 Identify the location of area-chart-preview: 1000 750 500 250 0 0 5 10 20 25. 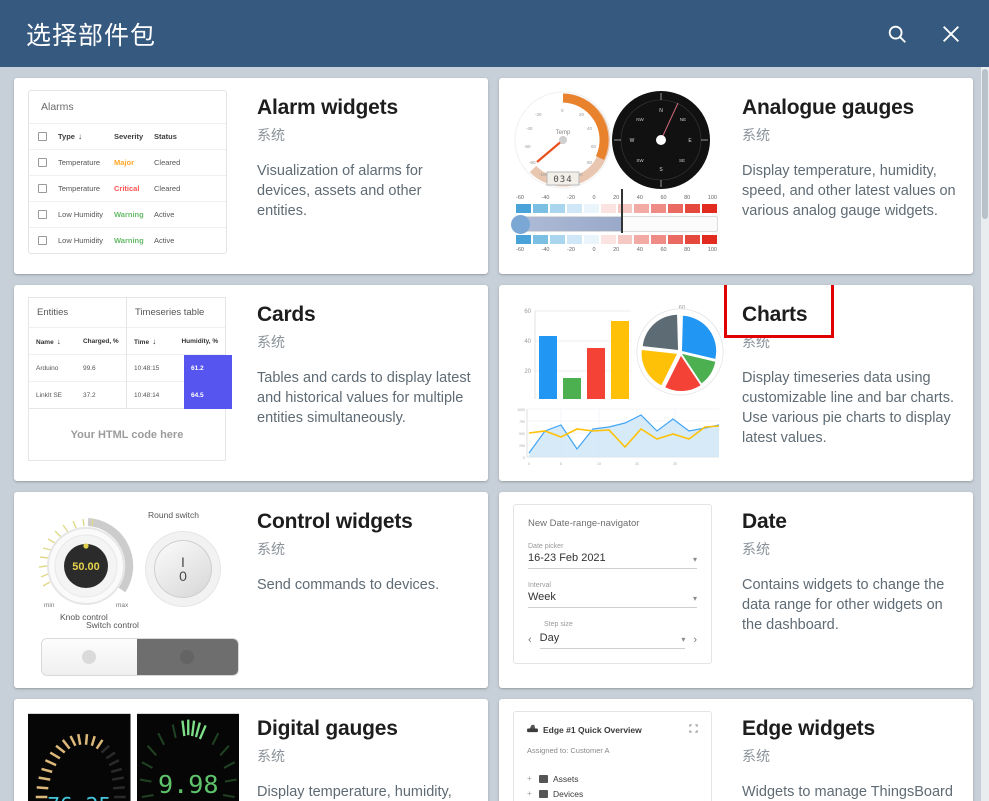
(618, 437).